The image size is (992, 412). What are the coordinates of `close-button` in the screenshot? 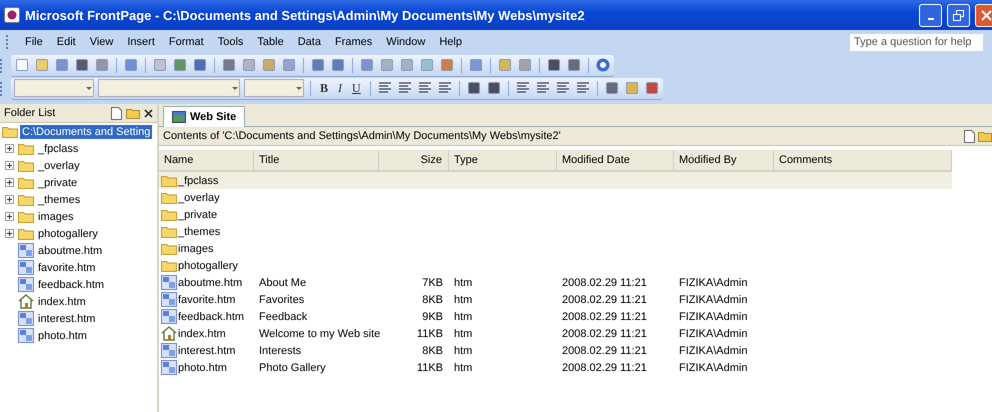 It's located at (983, 15).